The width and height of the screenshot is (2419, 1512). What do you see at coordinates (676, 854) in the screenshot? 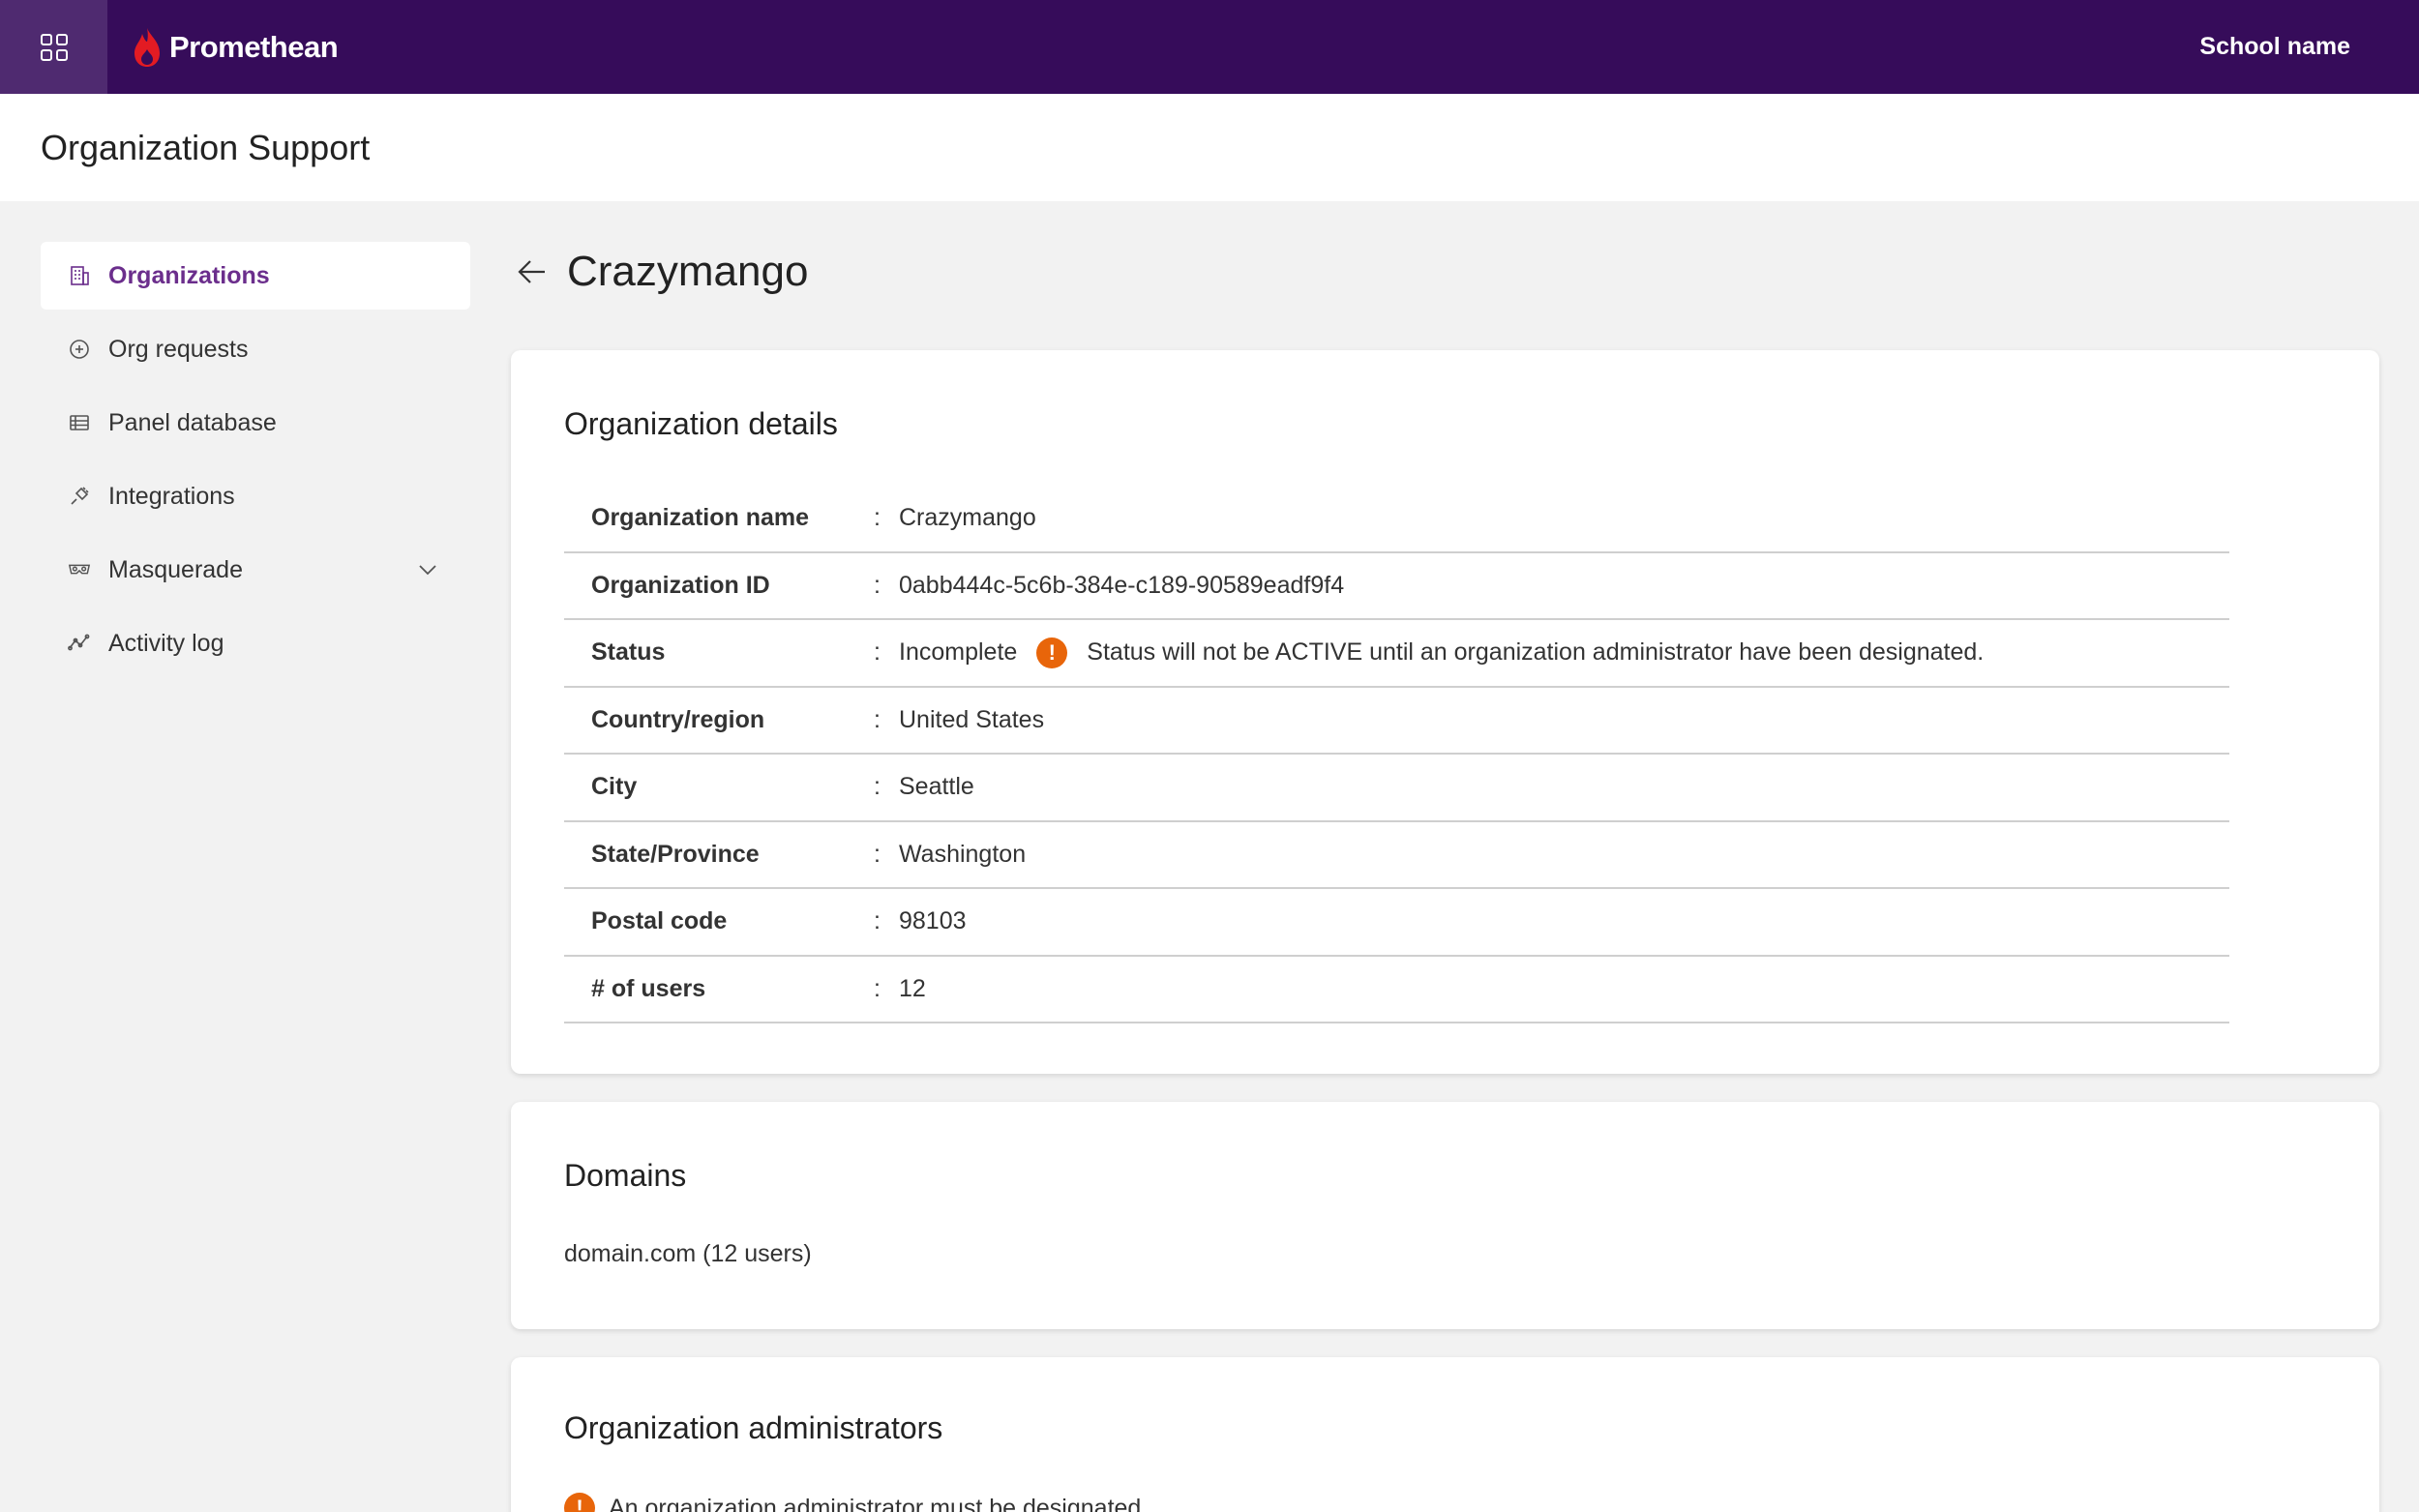
I see `row-label: State/Province` at bounding box center [676, 854].